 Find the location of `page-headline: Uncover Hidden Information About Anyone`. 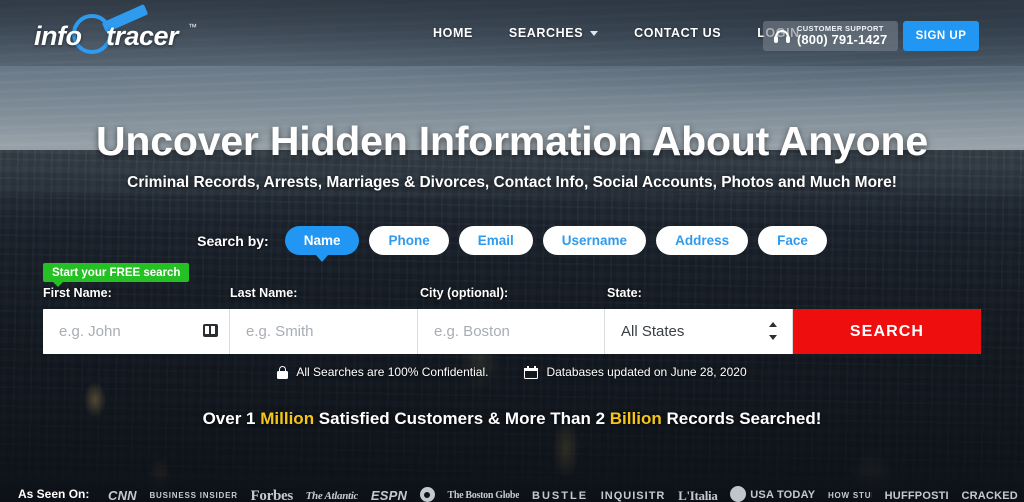

page-headline: Uncover Hidden Information About Anyone is located at coordinates (512, 141).